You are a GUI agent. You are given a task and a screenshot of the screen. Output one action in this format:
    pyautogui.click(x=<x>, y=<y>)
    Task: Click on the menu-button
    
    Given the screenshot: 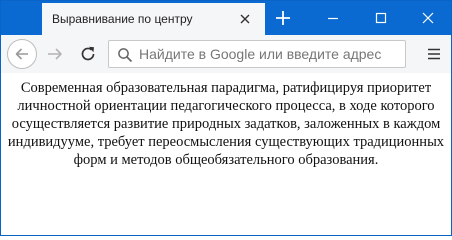 What is the action you would take?
    pyautogui.click(x=434, y=54)
    